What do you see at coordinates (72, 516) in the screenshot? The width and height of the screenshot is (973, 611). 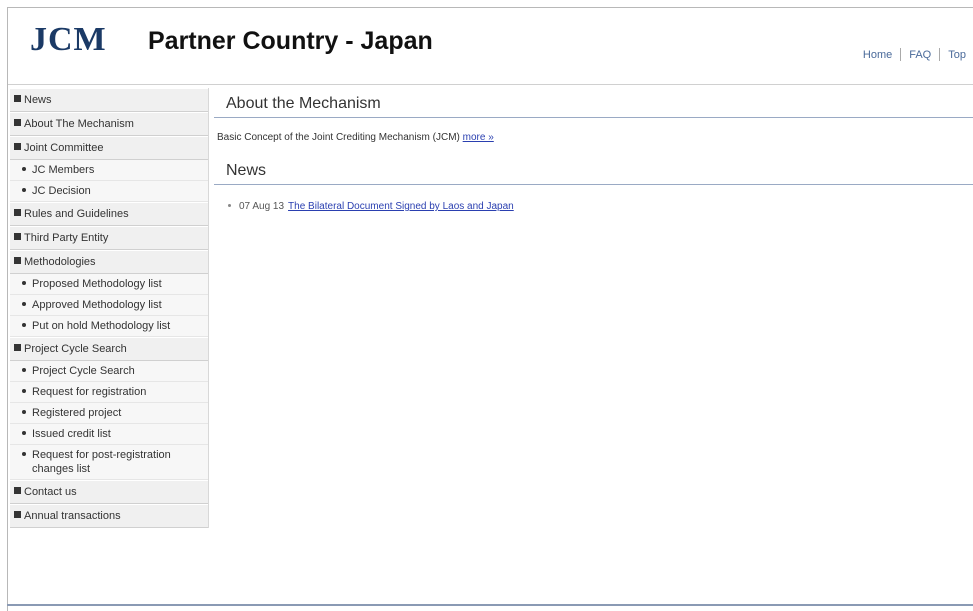 I see `sidebar-item-label: Annual transactions` at bounding box center [72, 516].